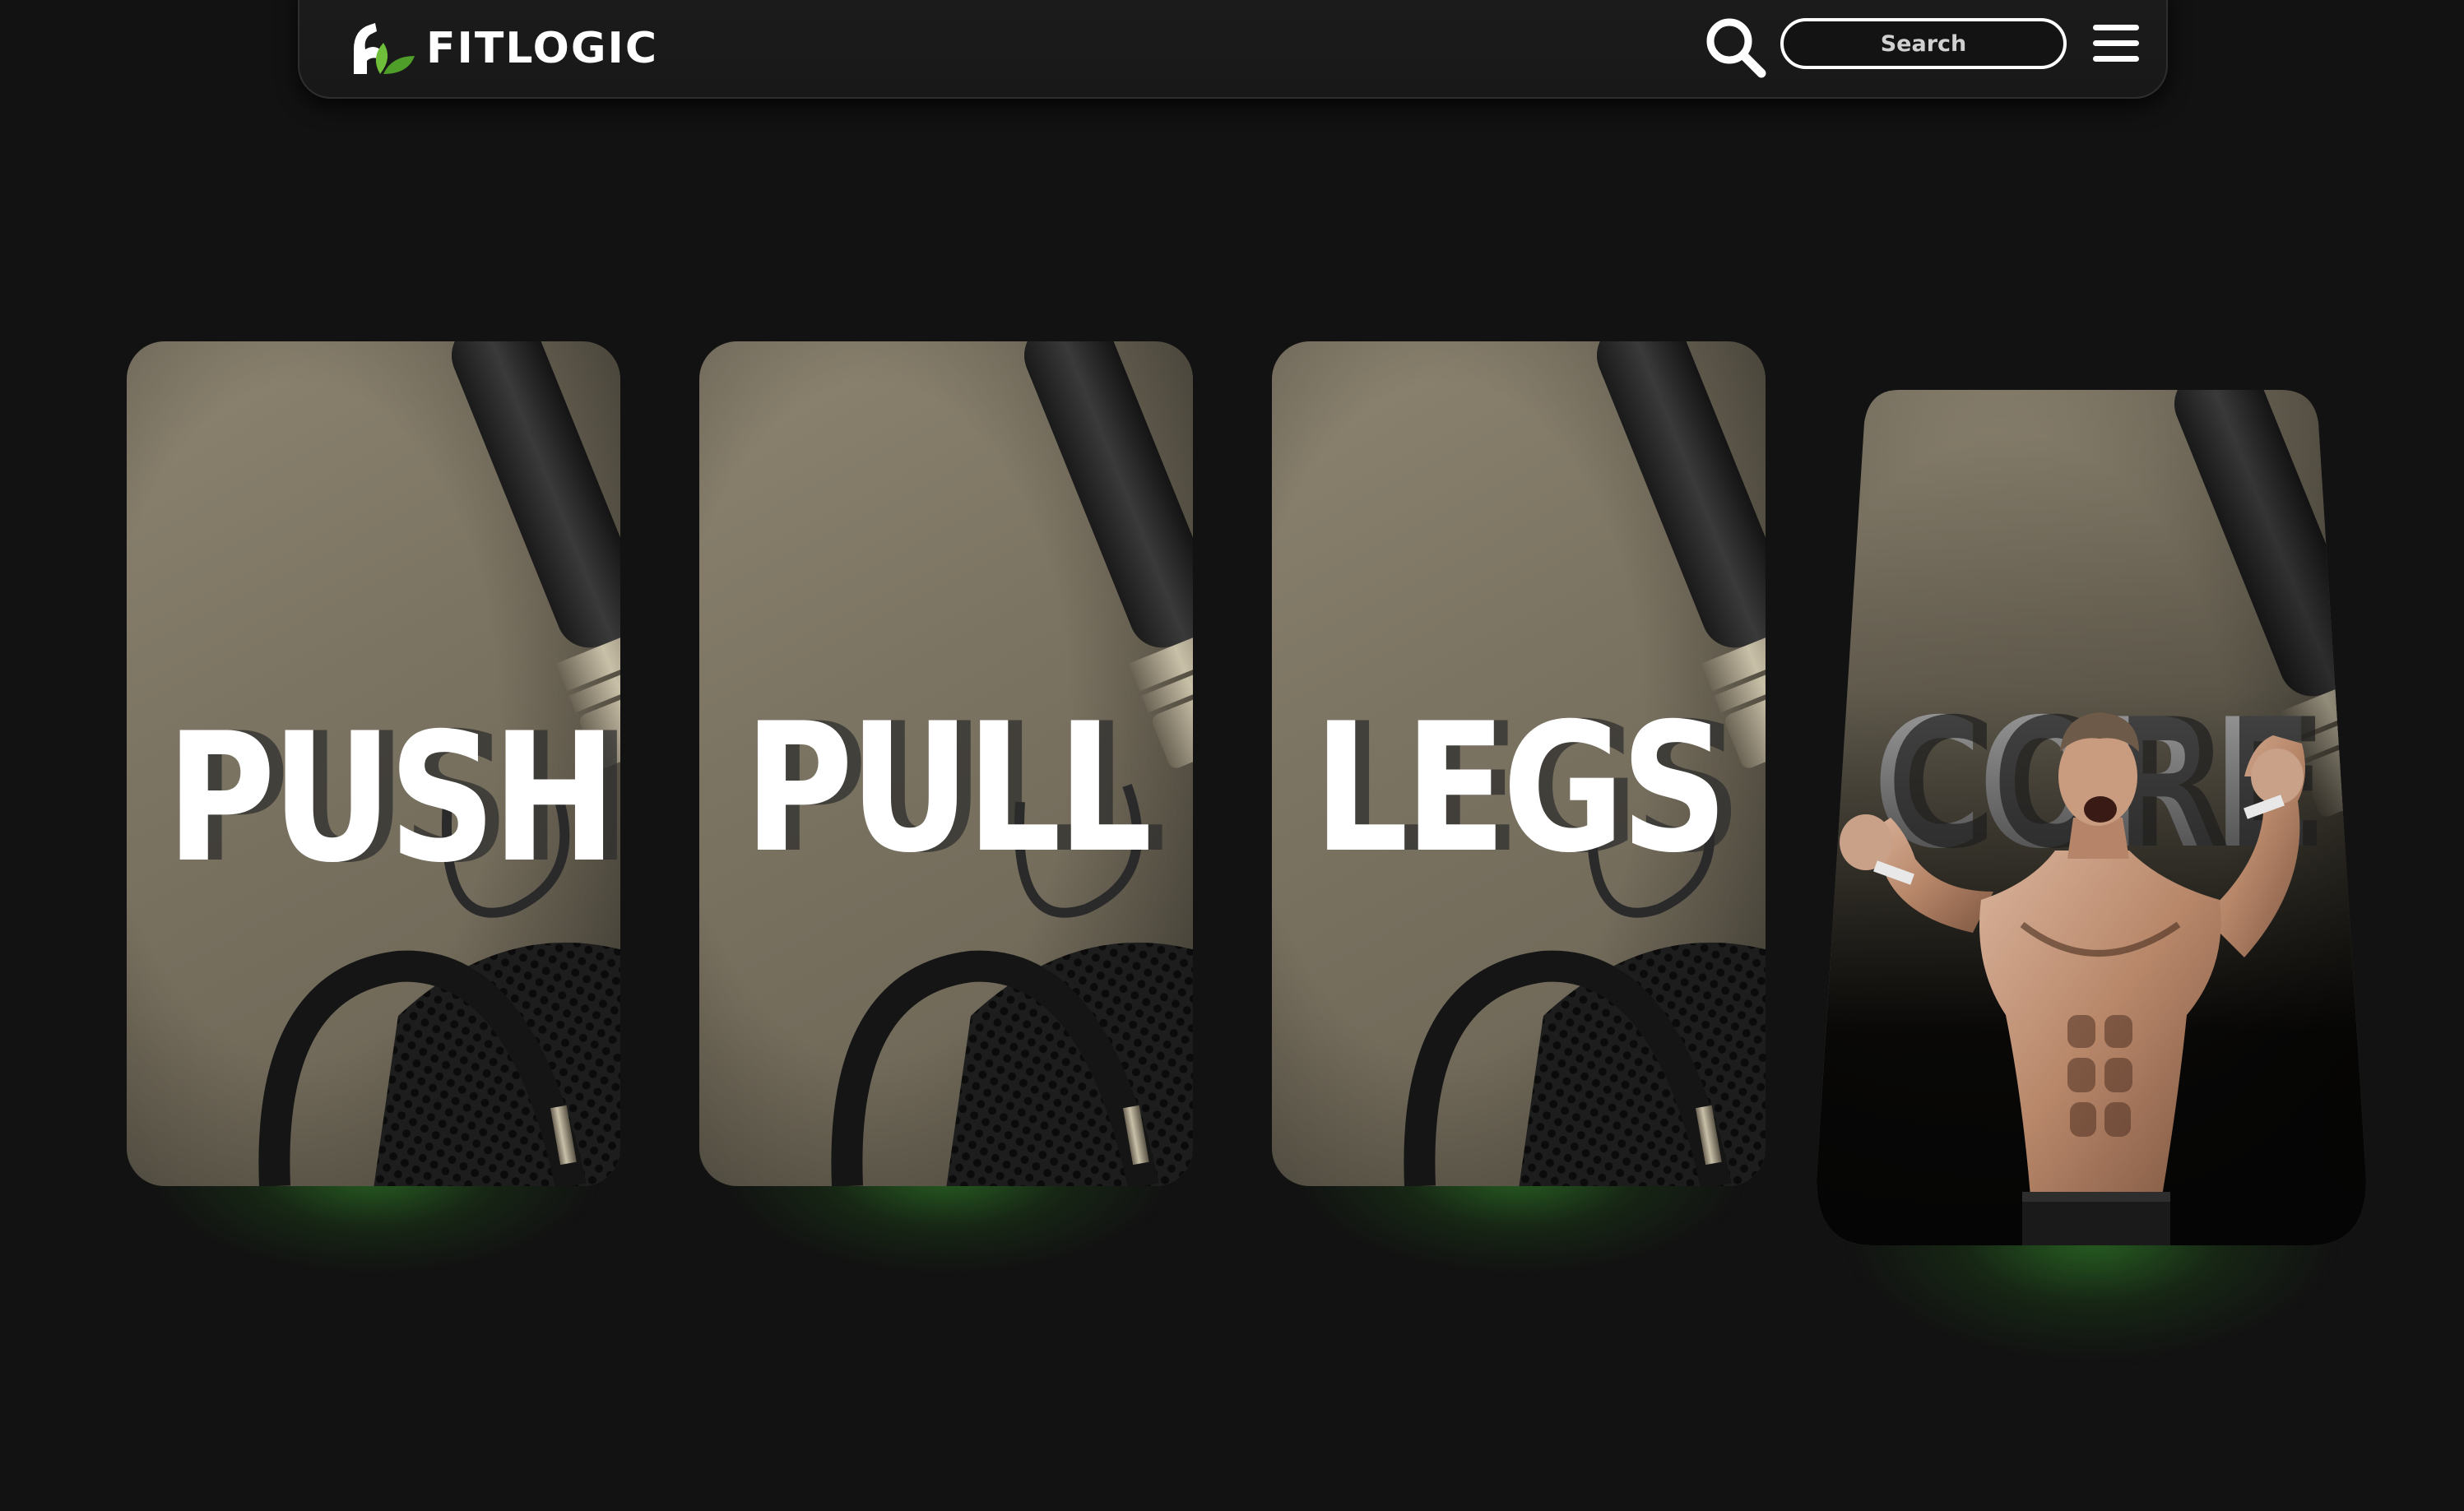 This screenshot has width=2464, height=1511. Describe the element at coordinates (1923, 43) in the screenshot. I see `search-input` at that location.